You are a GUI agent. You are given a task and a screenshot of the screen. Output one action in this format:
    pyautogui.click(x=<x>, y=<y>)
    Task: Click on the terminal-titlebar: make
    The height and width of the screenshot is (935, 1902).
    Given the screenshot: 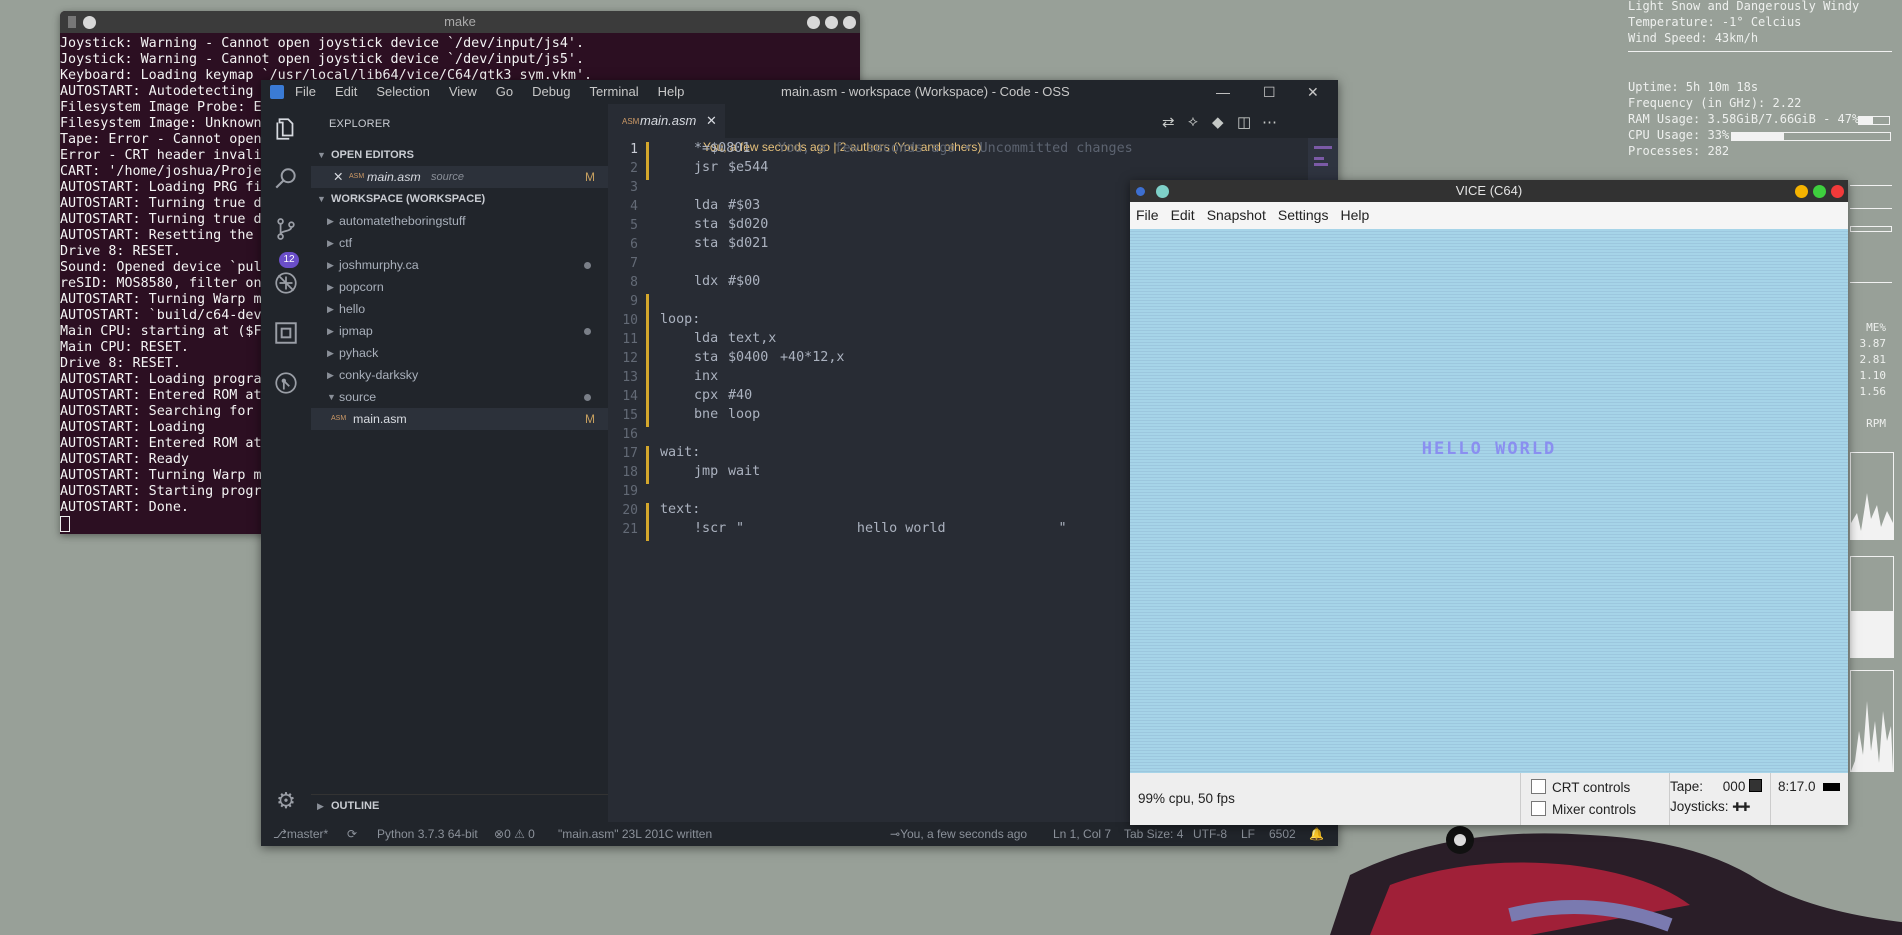 What is the action you would take?
    pyautogui.click(x=460, y=22)
    